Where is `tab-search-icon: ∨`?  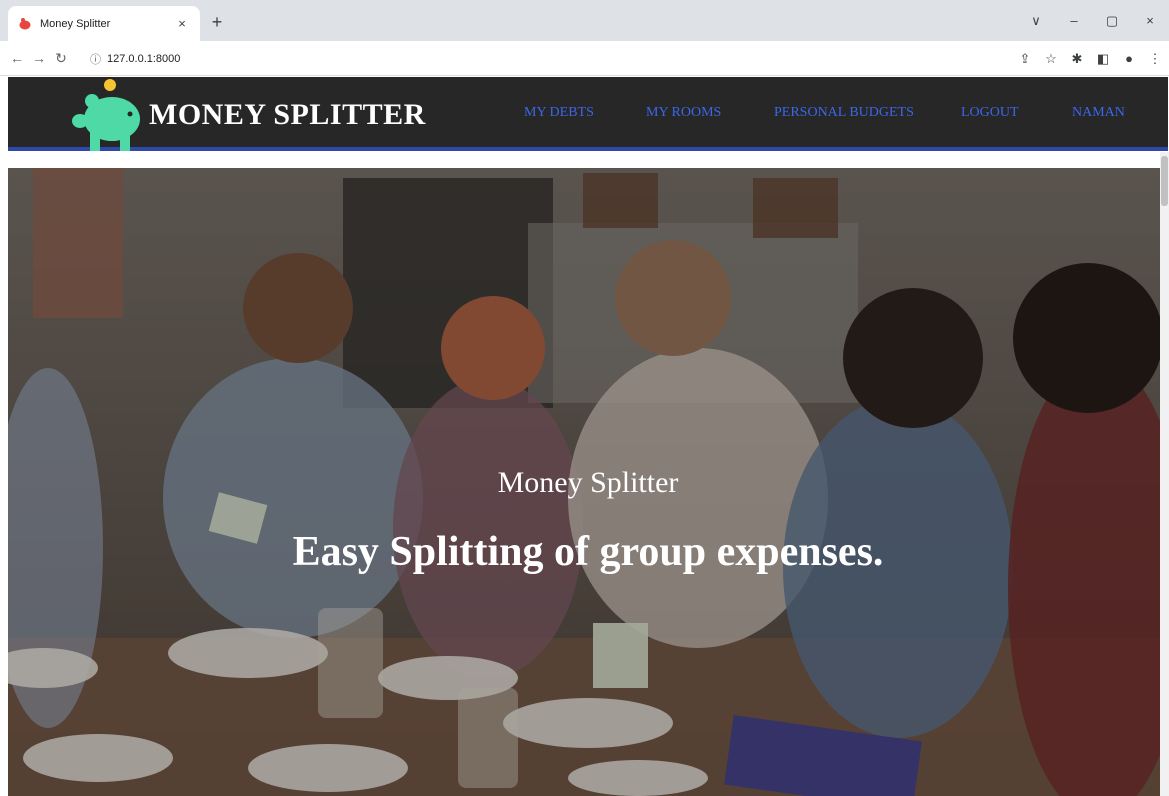 tab-search-icon: ∨ is located at coordinates (1036, 21).